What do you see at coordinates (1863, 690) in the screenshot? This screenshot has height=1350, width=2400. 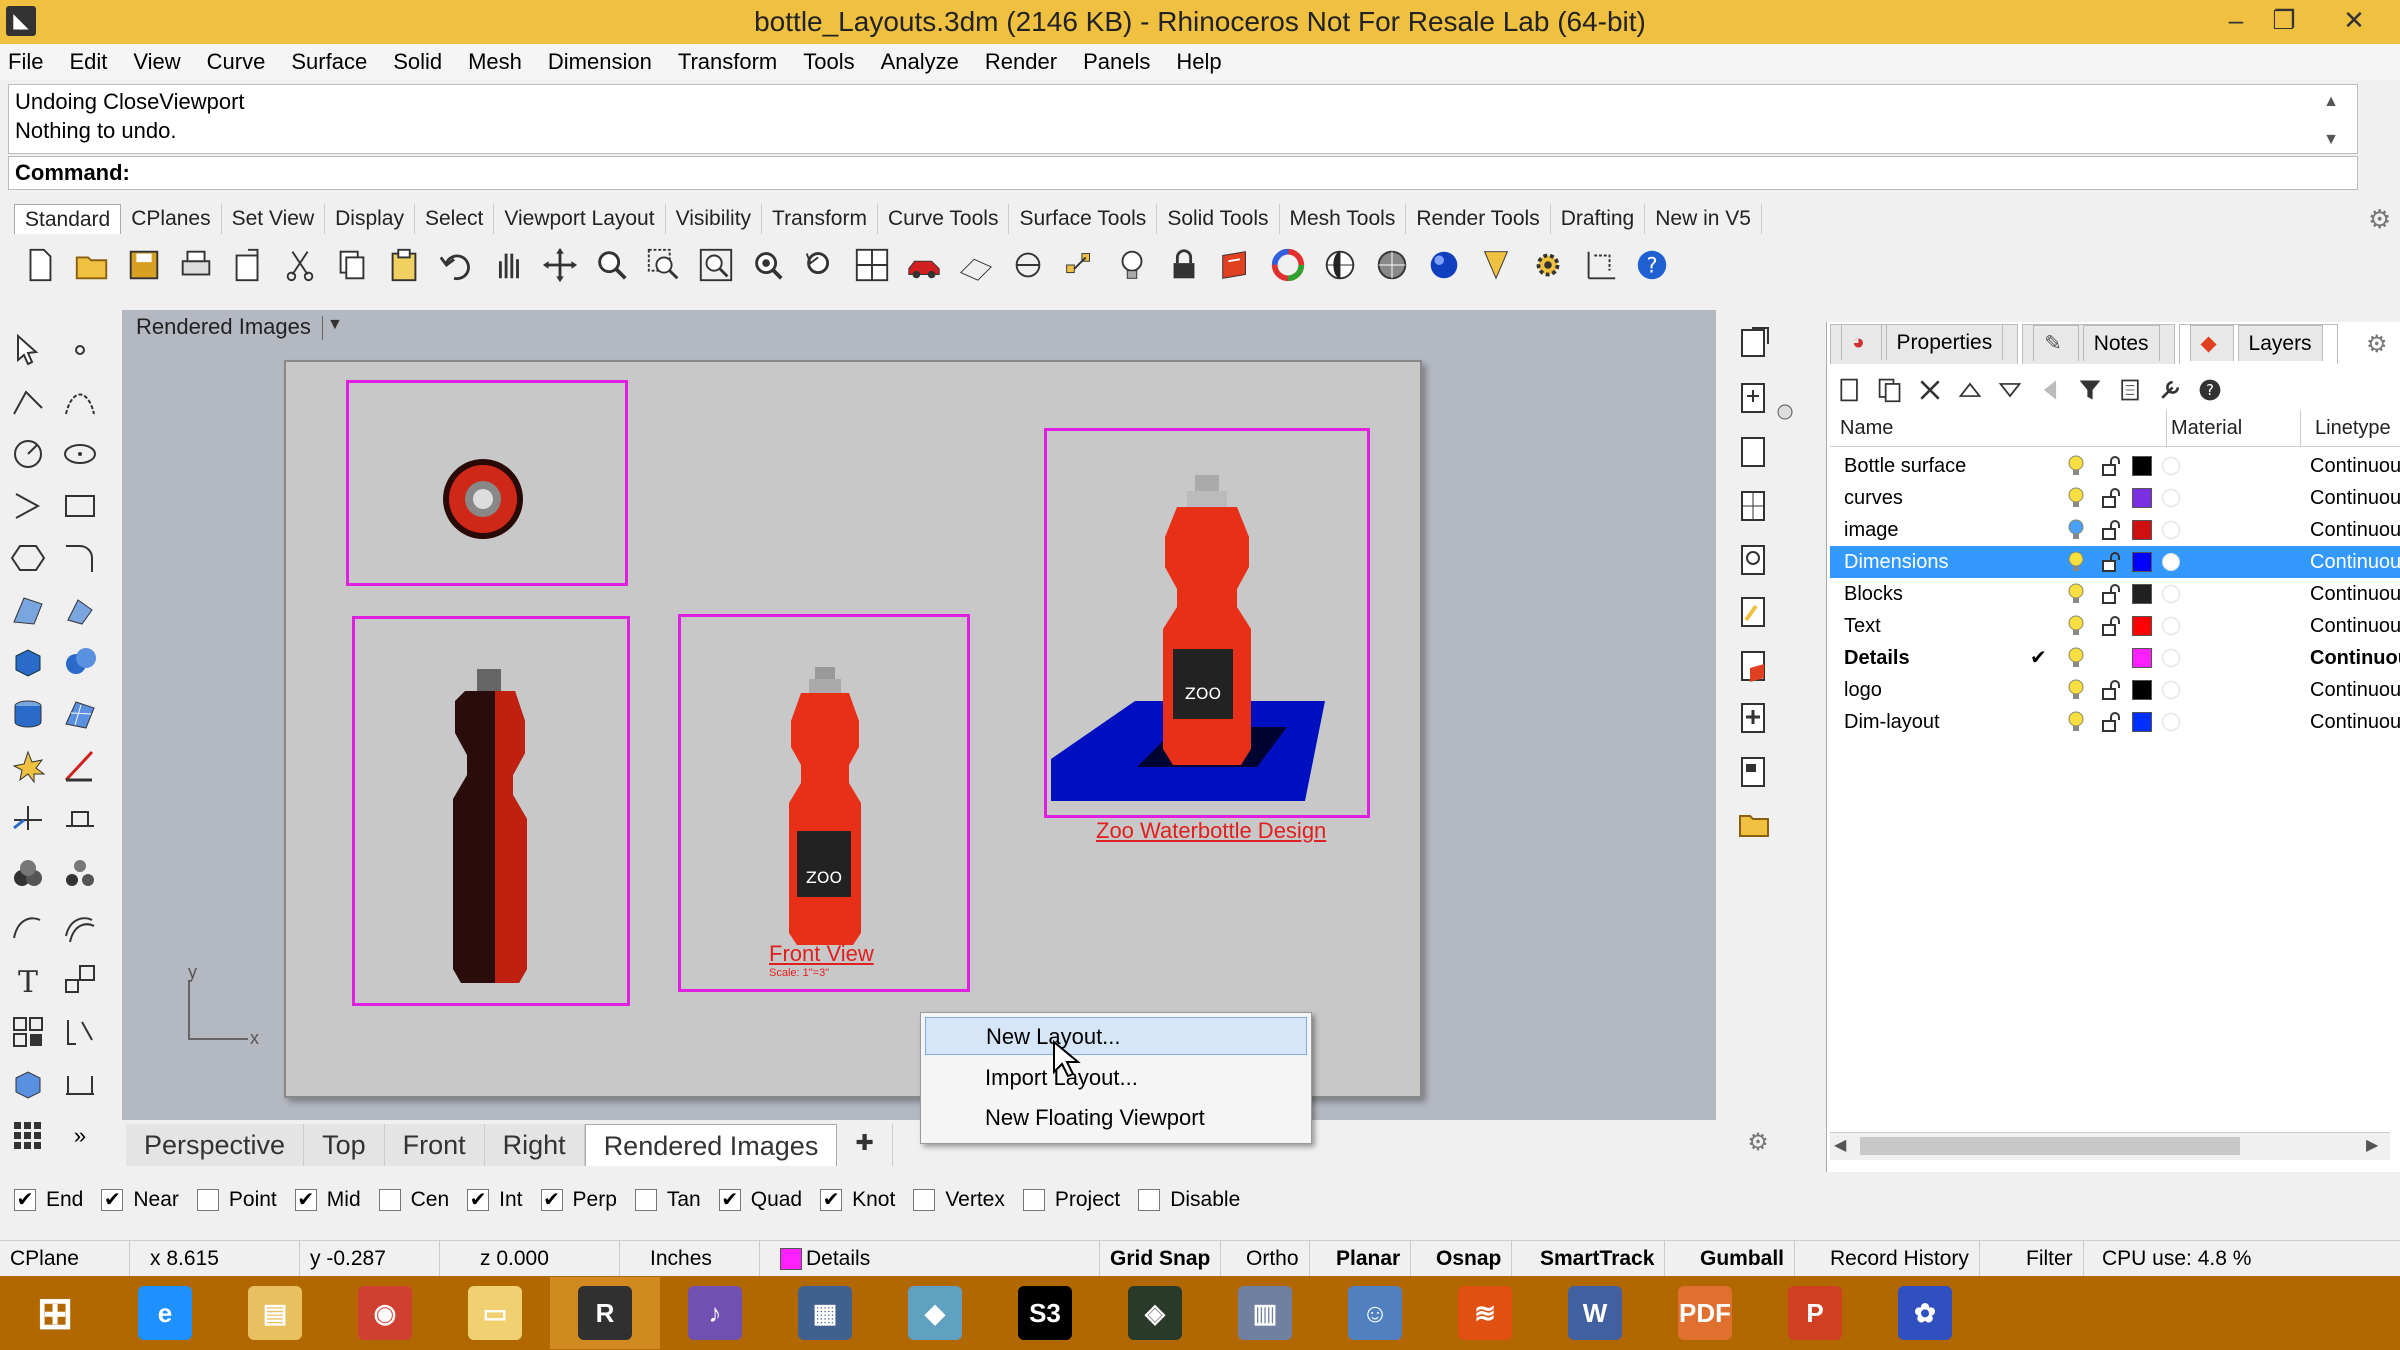 I see `layer-name: logo` at bounding box center [1863, 690].